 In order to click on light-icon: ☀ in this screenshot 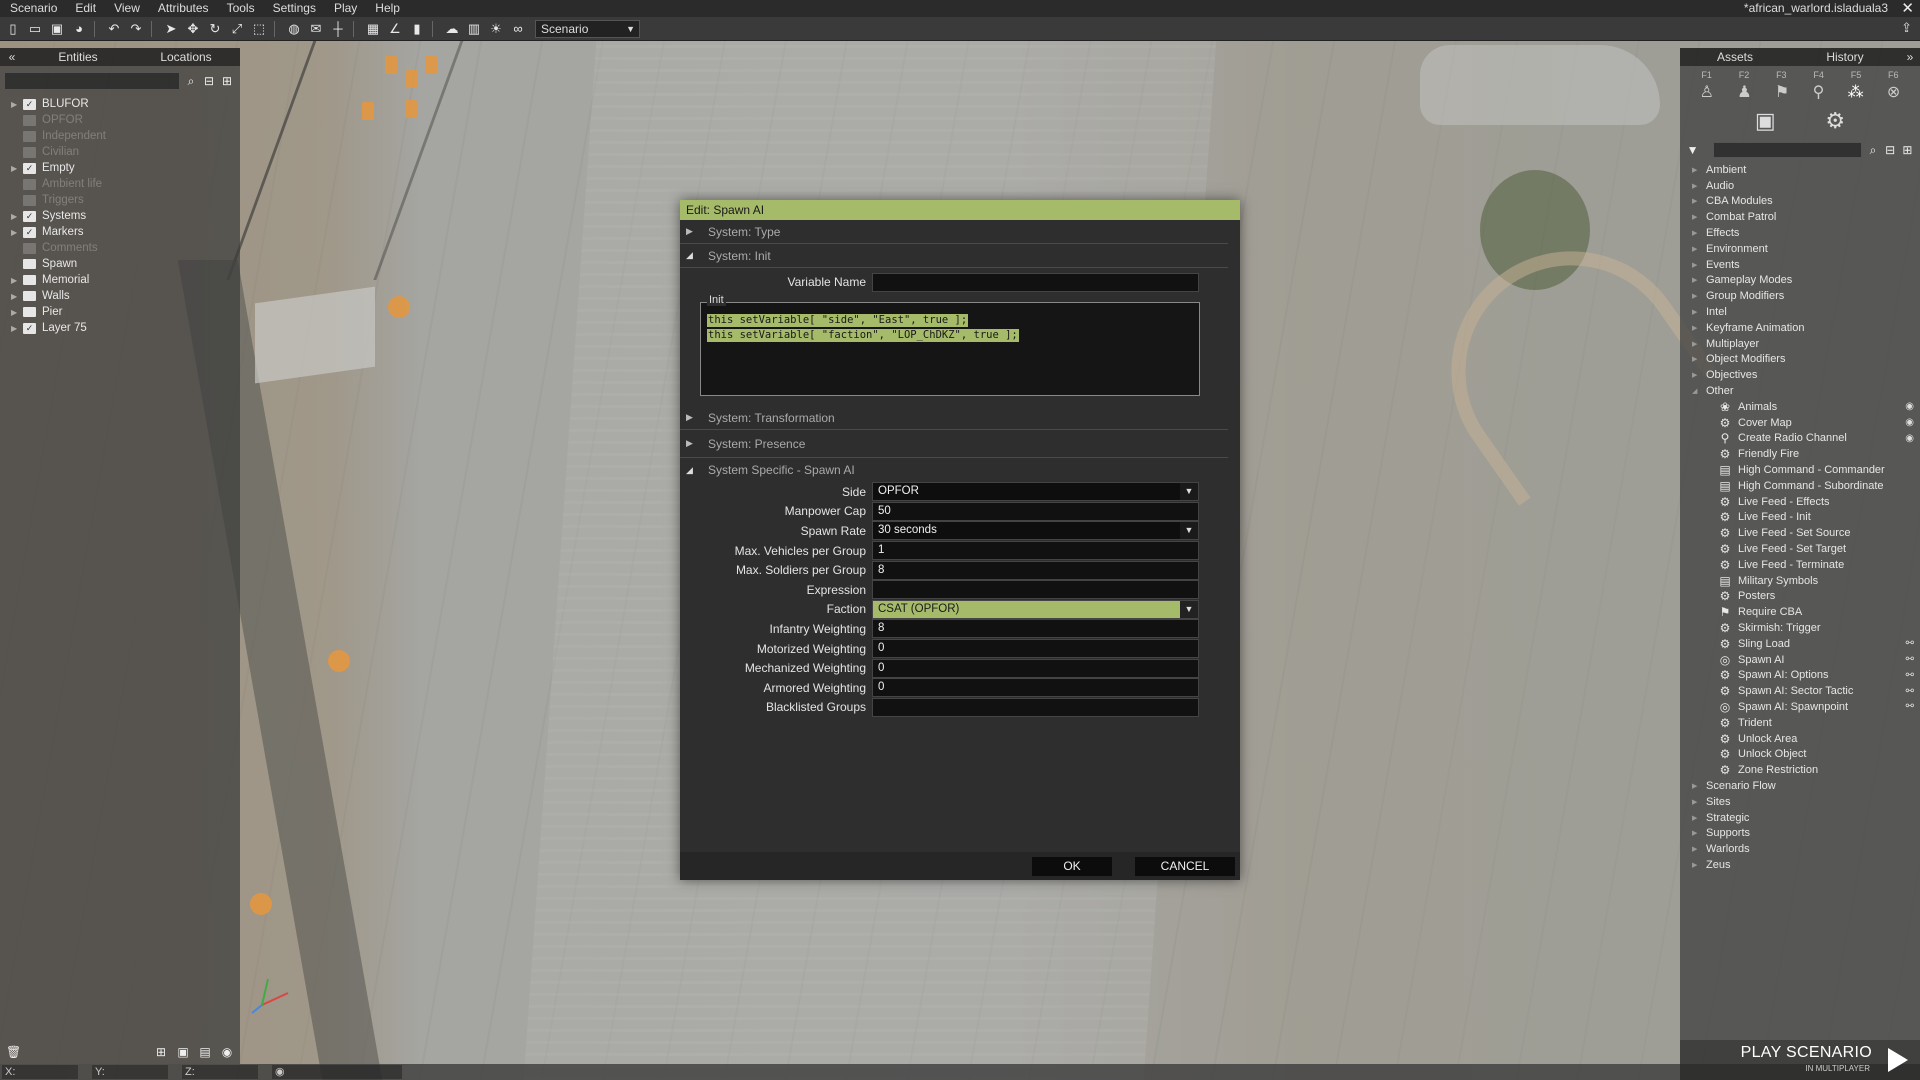, I will do `click(496, 29)`.